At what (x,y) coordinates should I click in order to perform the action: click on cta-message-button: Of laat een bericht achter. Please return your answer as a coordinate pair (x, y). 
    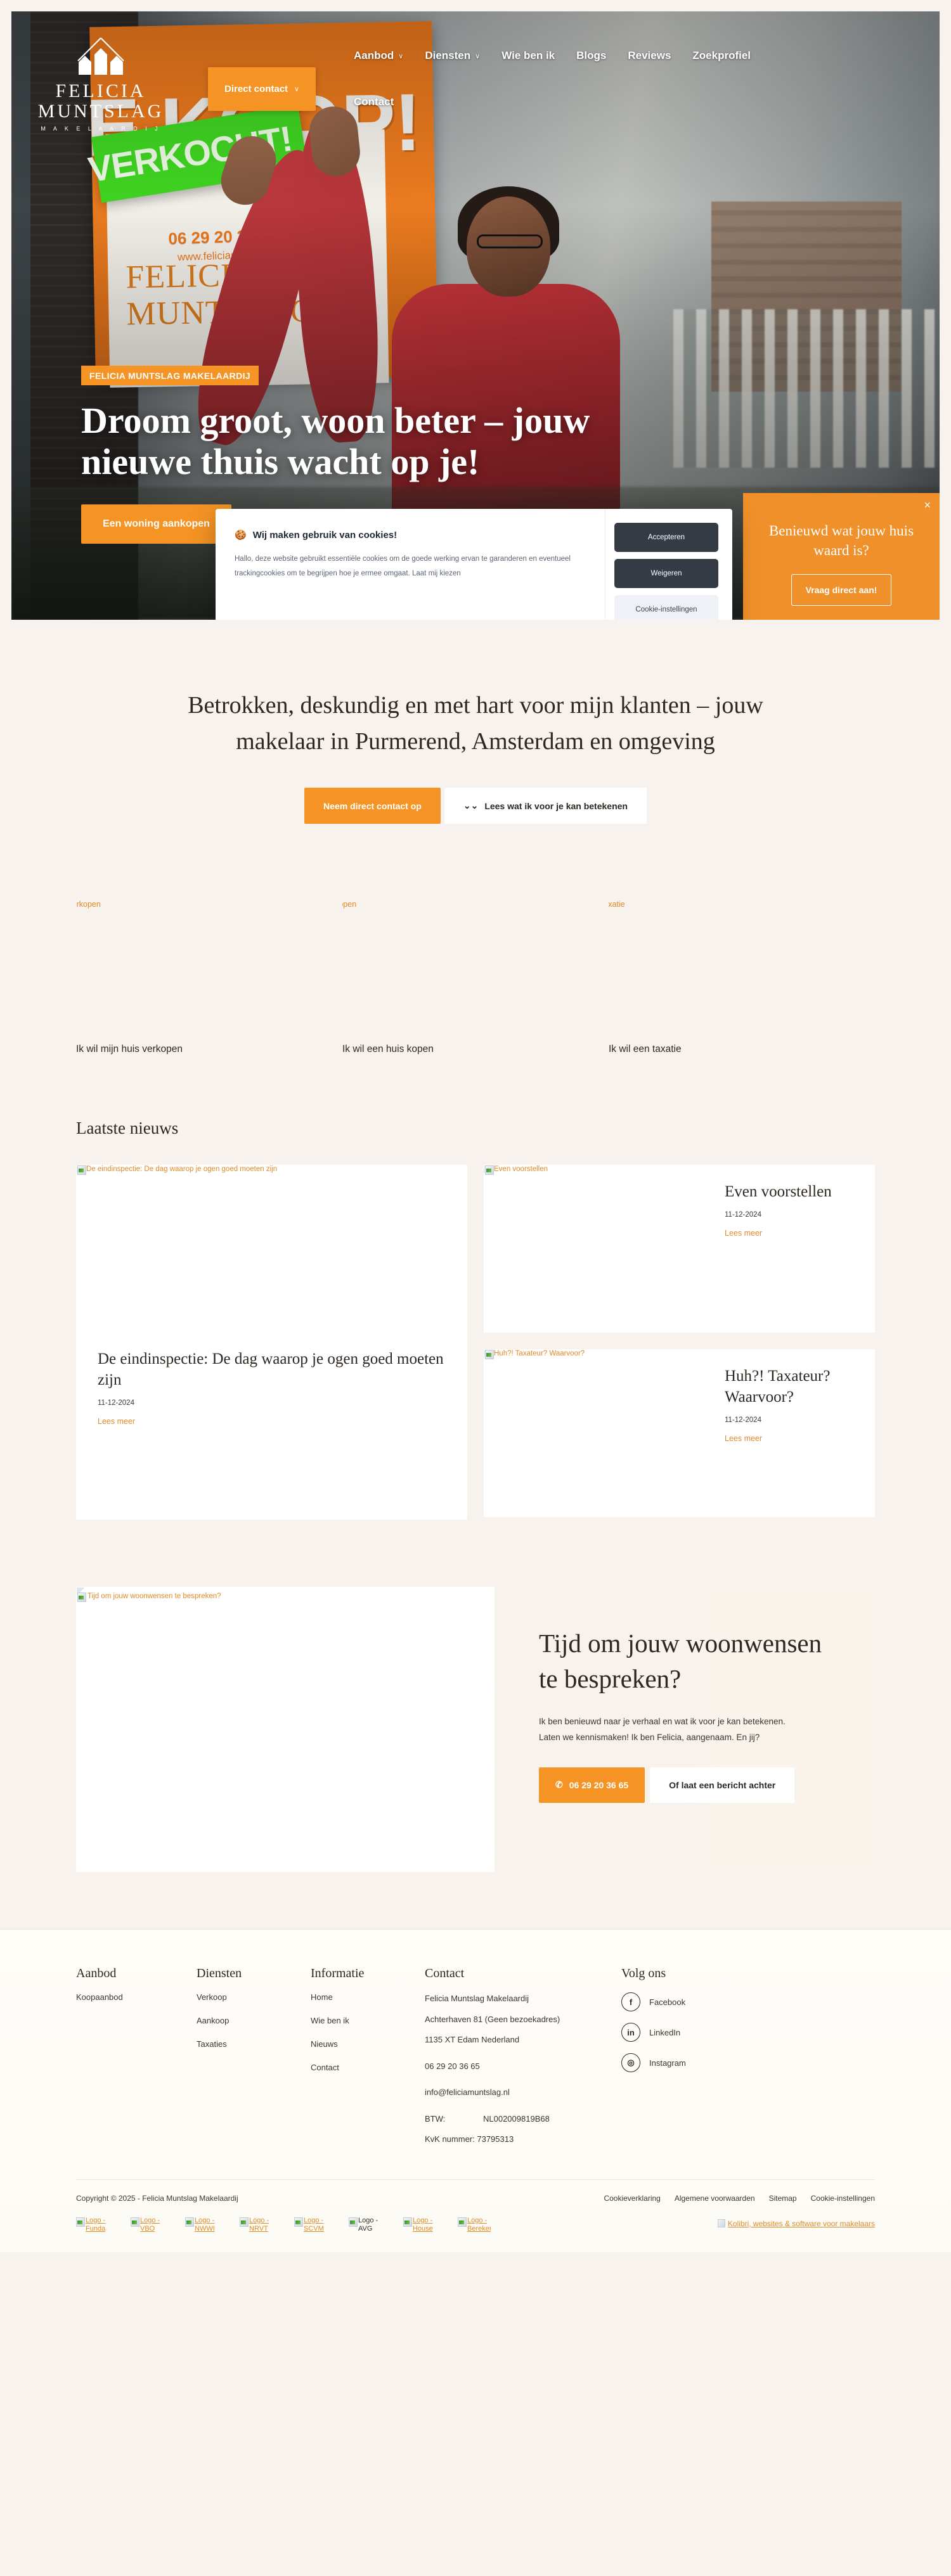
    Looking at the image, I should click on (723, 1785).